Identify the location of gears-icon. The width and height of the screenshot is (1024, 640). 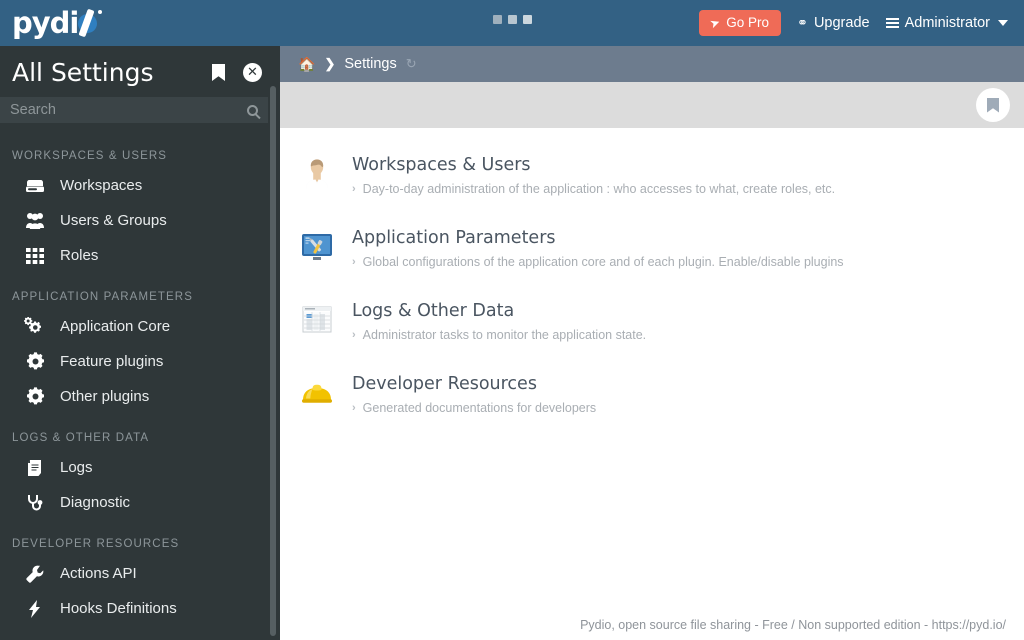
(35, 327).